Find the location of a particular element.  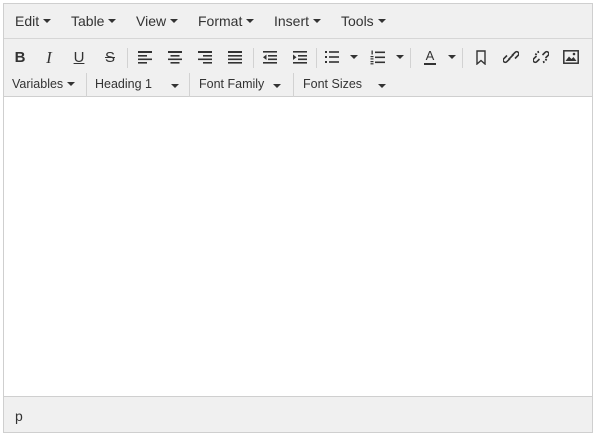

font-color-dropdown is located at coordinates (452, 57).